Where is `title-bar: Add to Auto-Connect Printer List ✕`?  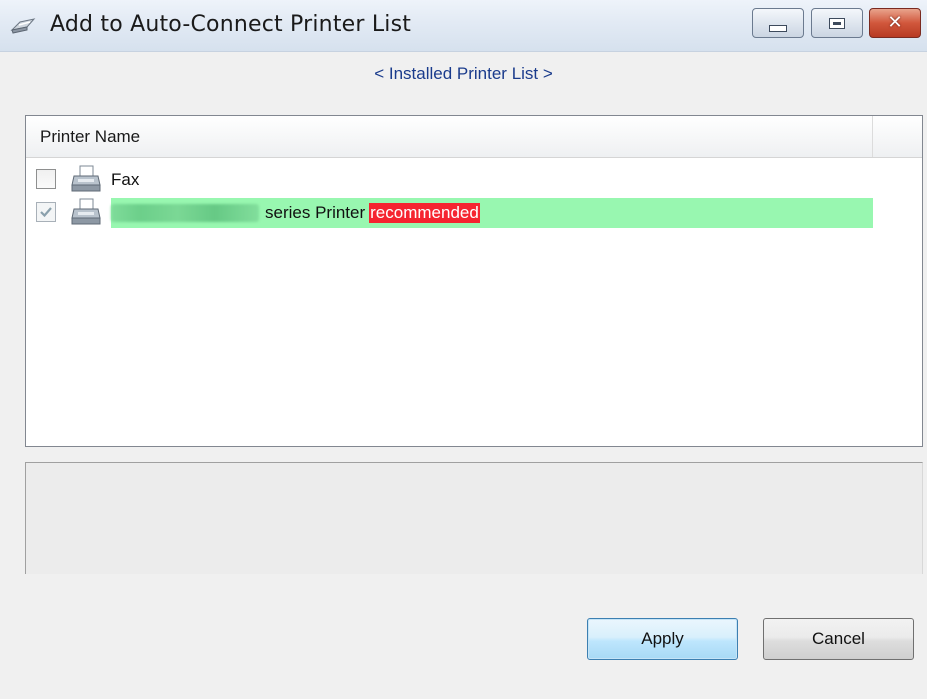 title-bar: Add to Auto-Connect Printer List ✕ is located at coordinates (463, 26).